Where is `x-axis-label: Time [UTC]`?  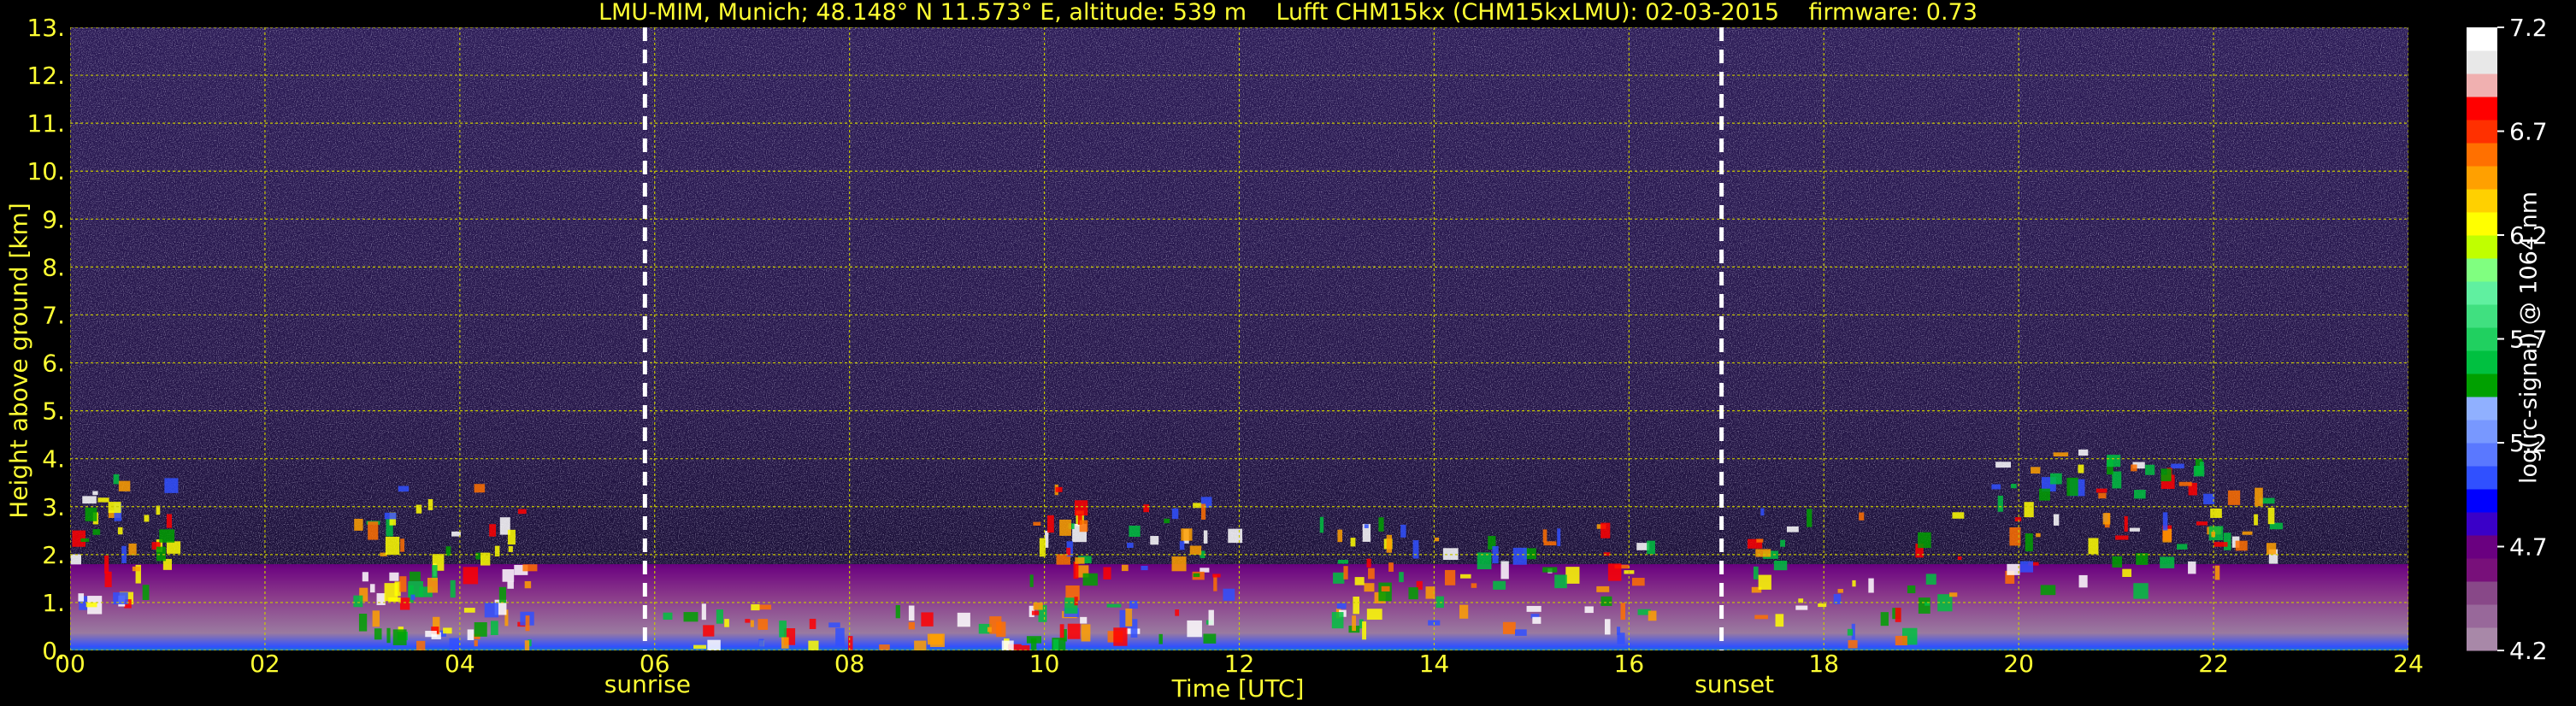
x-axis-label: Time [UTC] is located at coordinates (1238, 688).